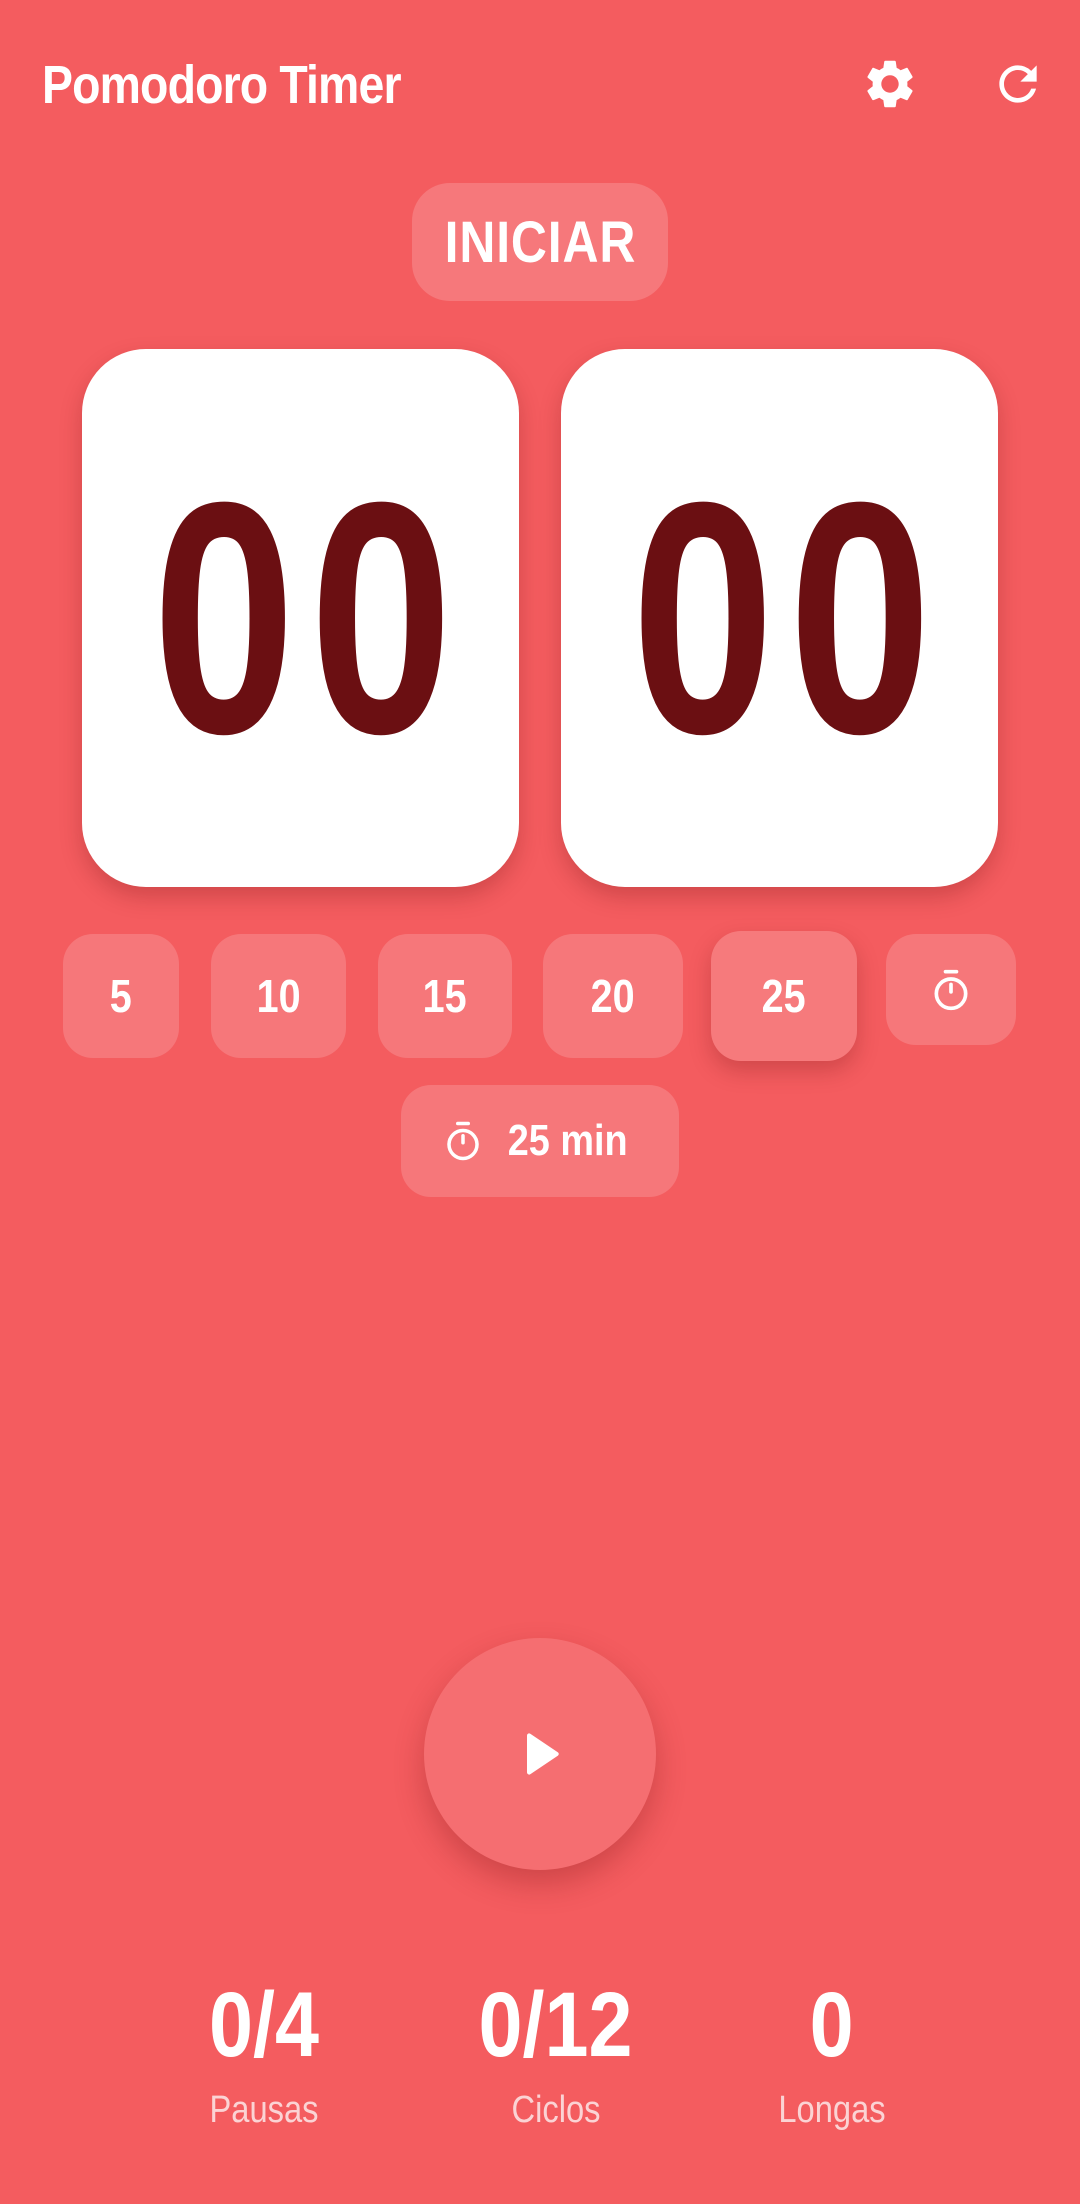 This screenshot has height=2204, width=1080. What do you see at coordinates (832, 2110) in the screenshot?
I see `stat-label: Longas` at bounding box center [832, 2110].